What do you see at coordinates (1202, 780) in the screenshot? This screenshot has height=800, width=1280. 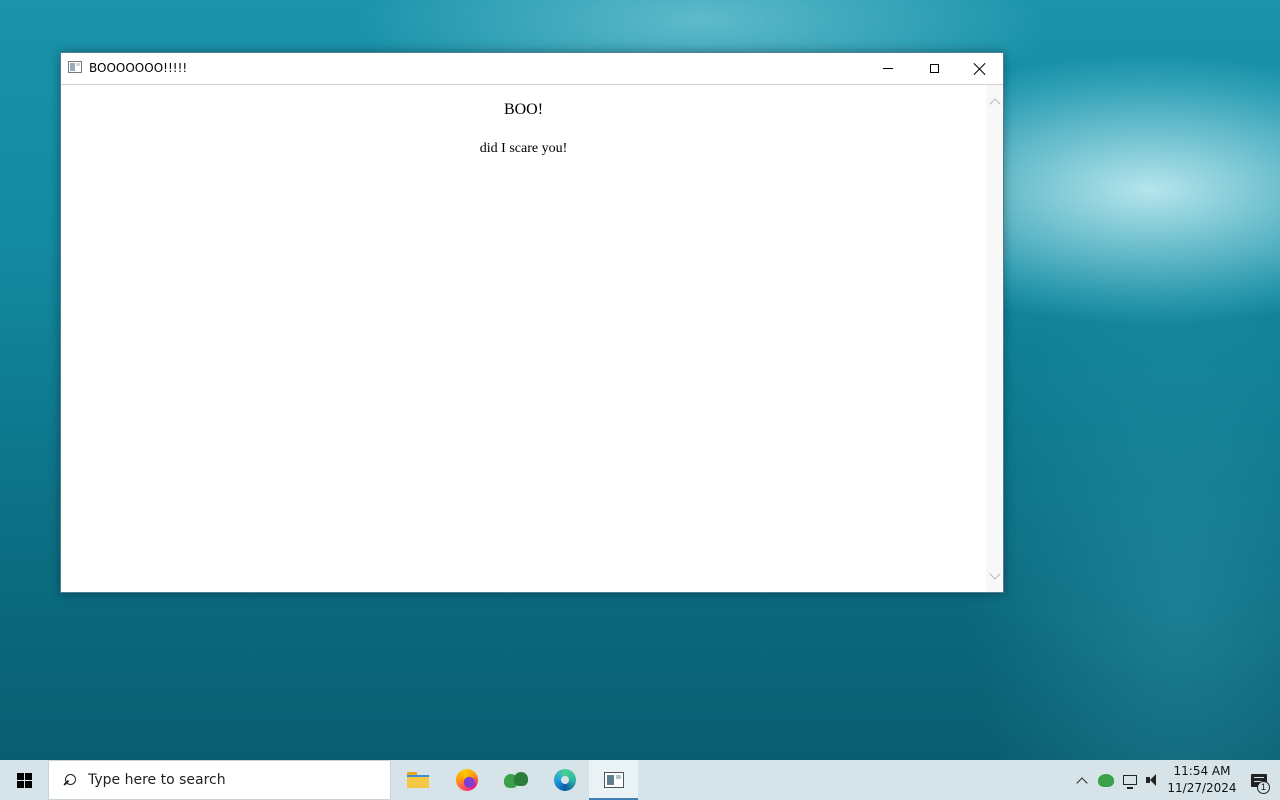 I see `taskbar-clock: 11:54 AM 11/27/2024` at bounding box center [1202, 780].